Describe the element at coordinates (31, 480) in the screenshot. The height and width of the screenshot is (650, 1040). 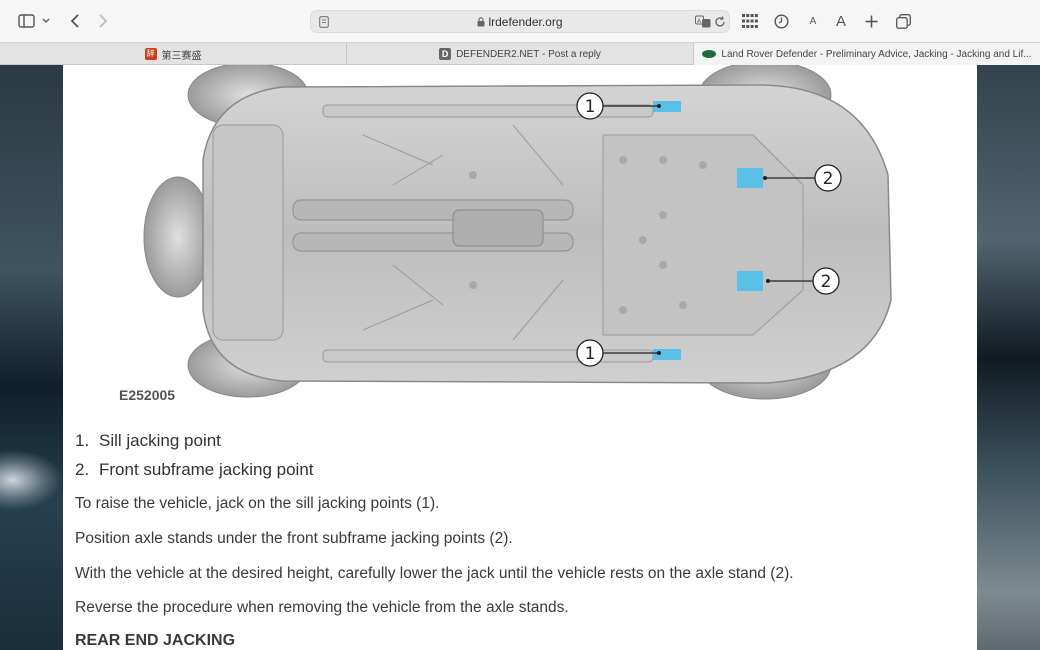
I see `wave-splash` at that location.